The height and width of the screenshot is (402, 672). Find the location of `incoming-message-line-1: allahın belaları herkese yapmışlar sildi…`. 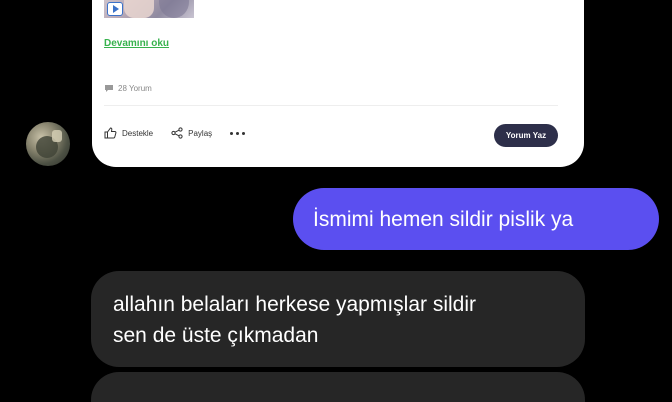

incoming-message-line-1: allahın belaları herkese yapmışlar sildi… is located at coordinates (294, 304).